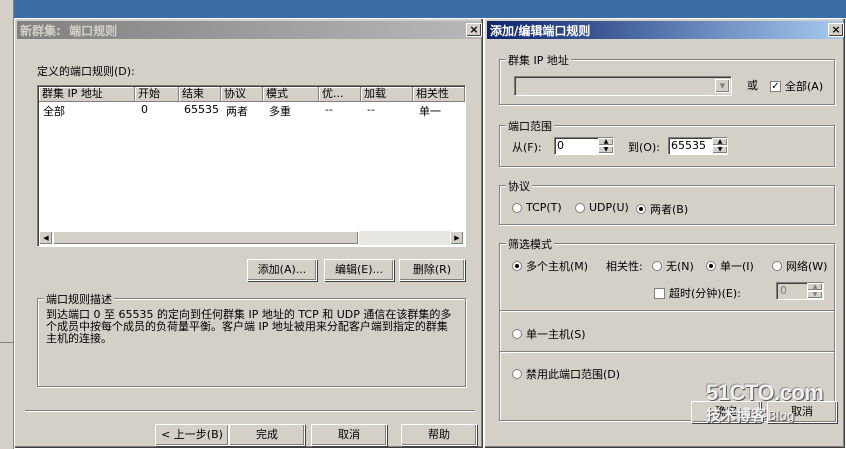 This screenshot has width=846, height=449. Describe the element at coordinates (560, 145) in the screenshot. I see `from-port-value: 0` at that location.